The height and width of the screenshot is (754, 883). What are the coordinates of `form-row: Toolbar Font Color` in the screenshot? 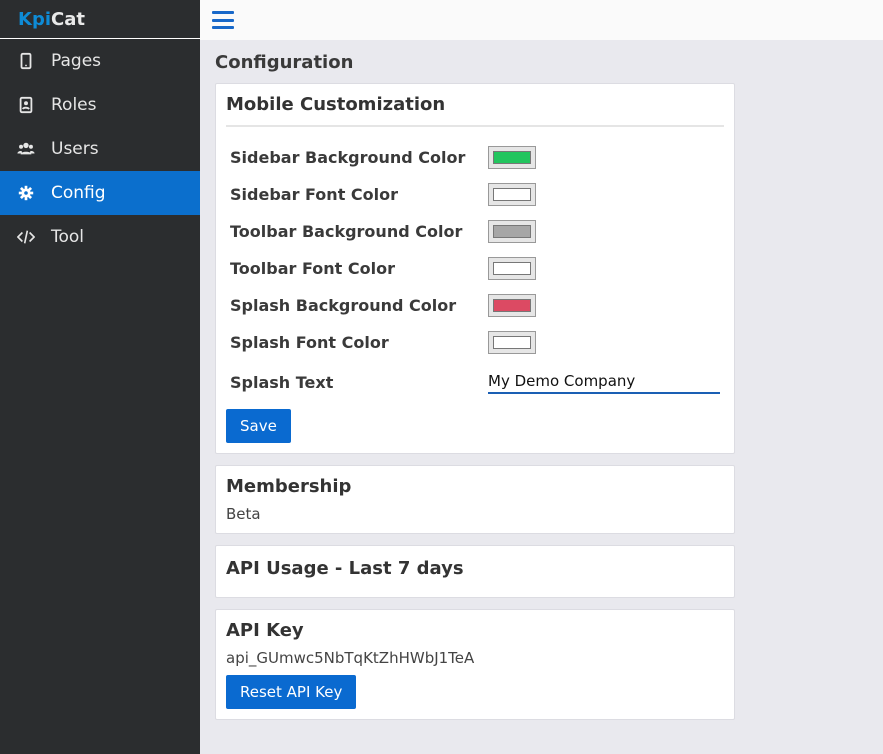 It's located at (475, 268).